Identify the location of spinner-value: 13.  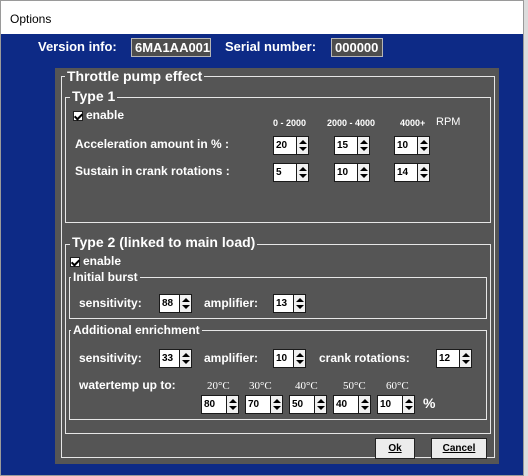
(283, 303).